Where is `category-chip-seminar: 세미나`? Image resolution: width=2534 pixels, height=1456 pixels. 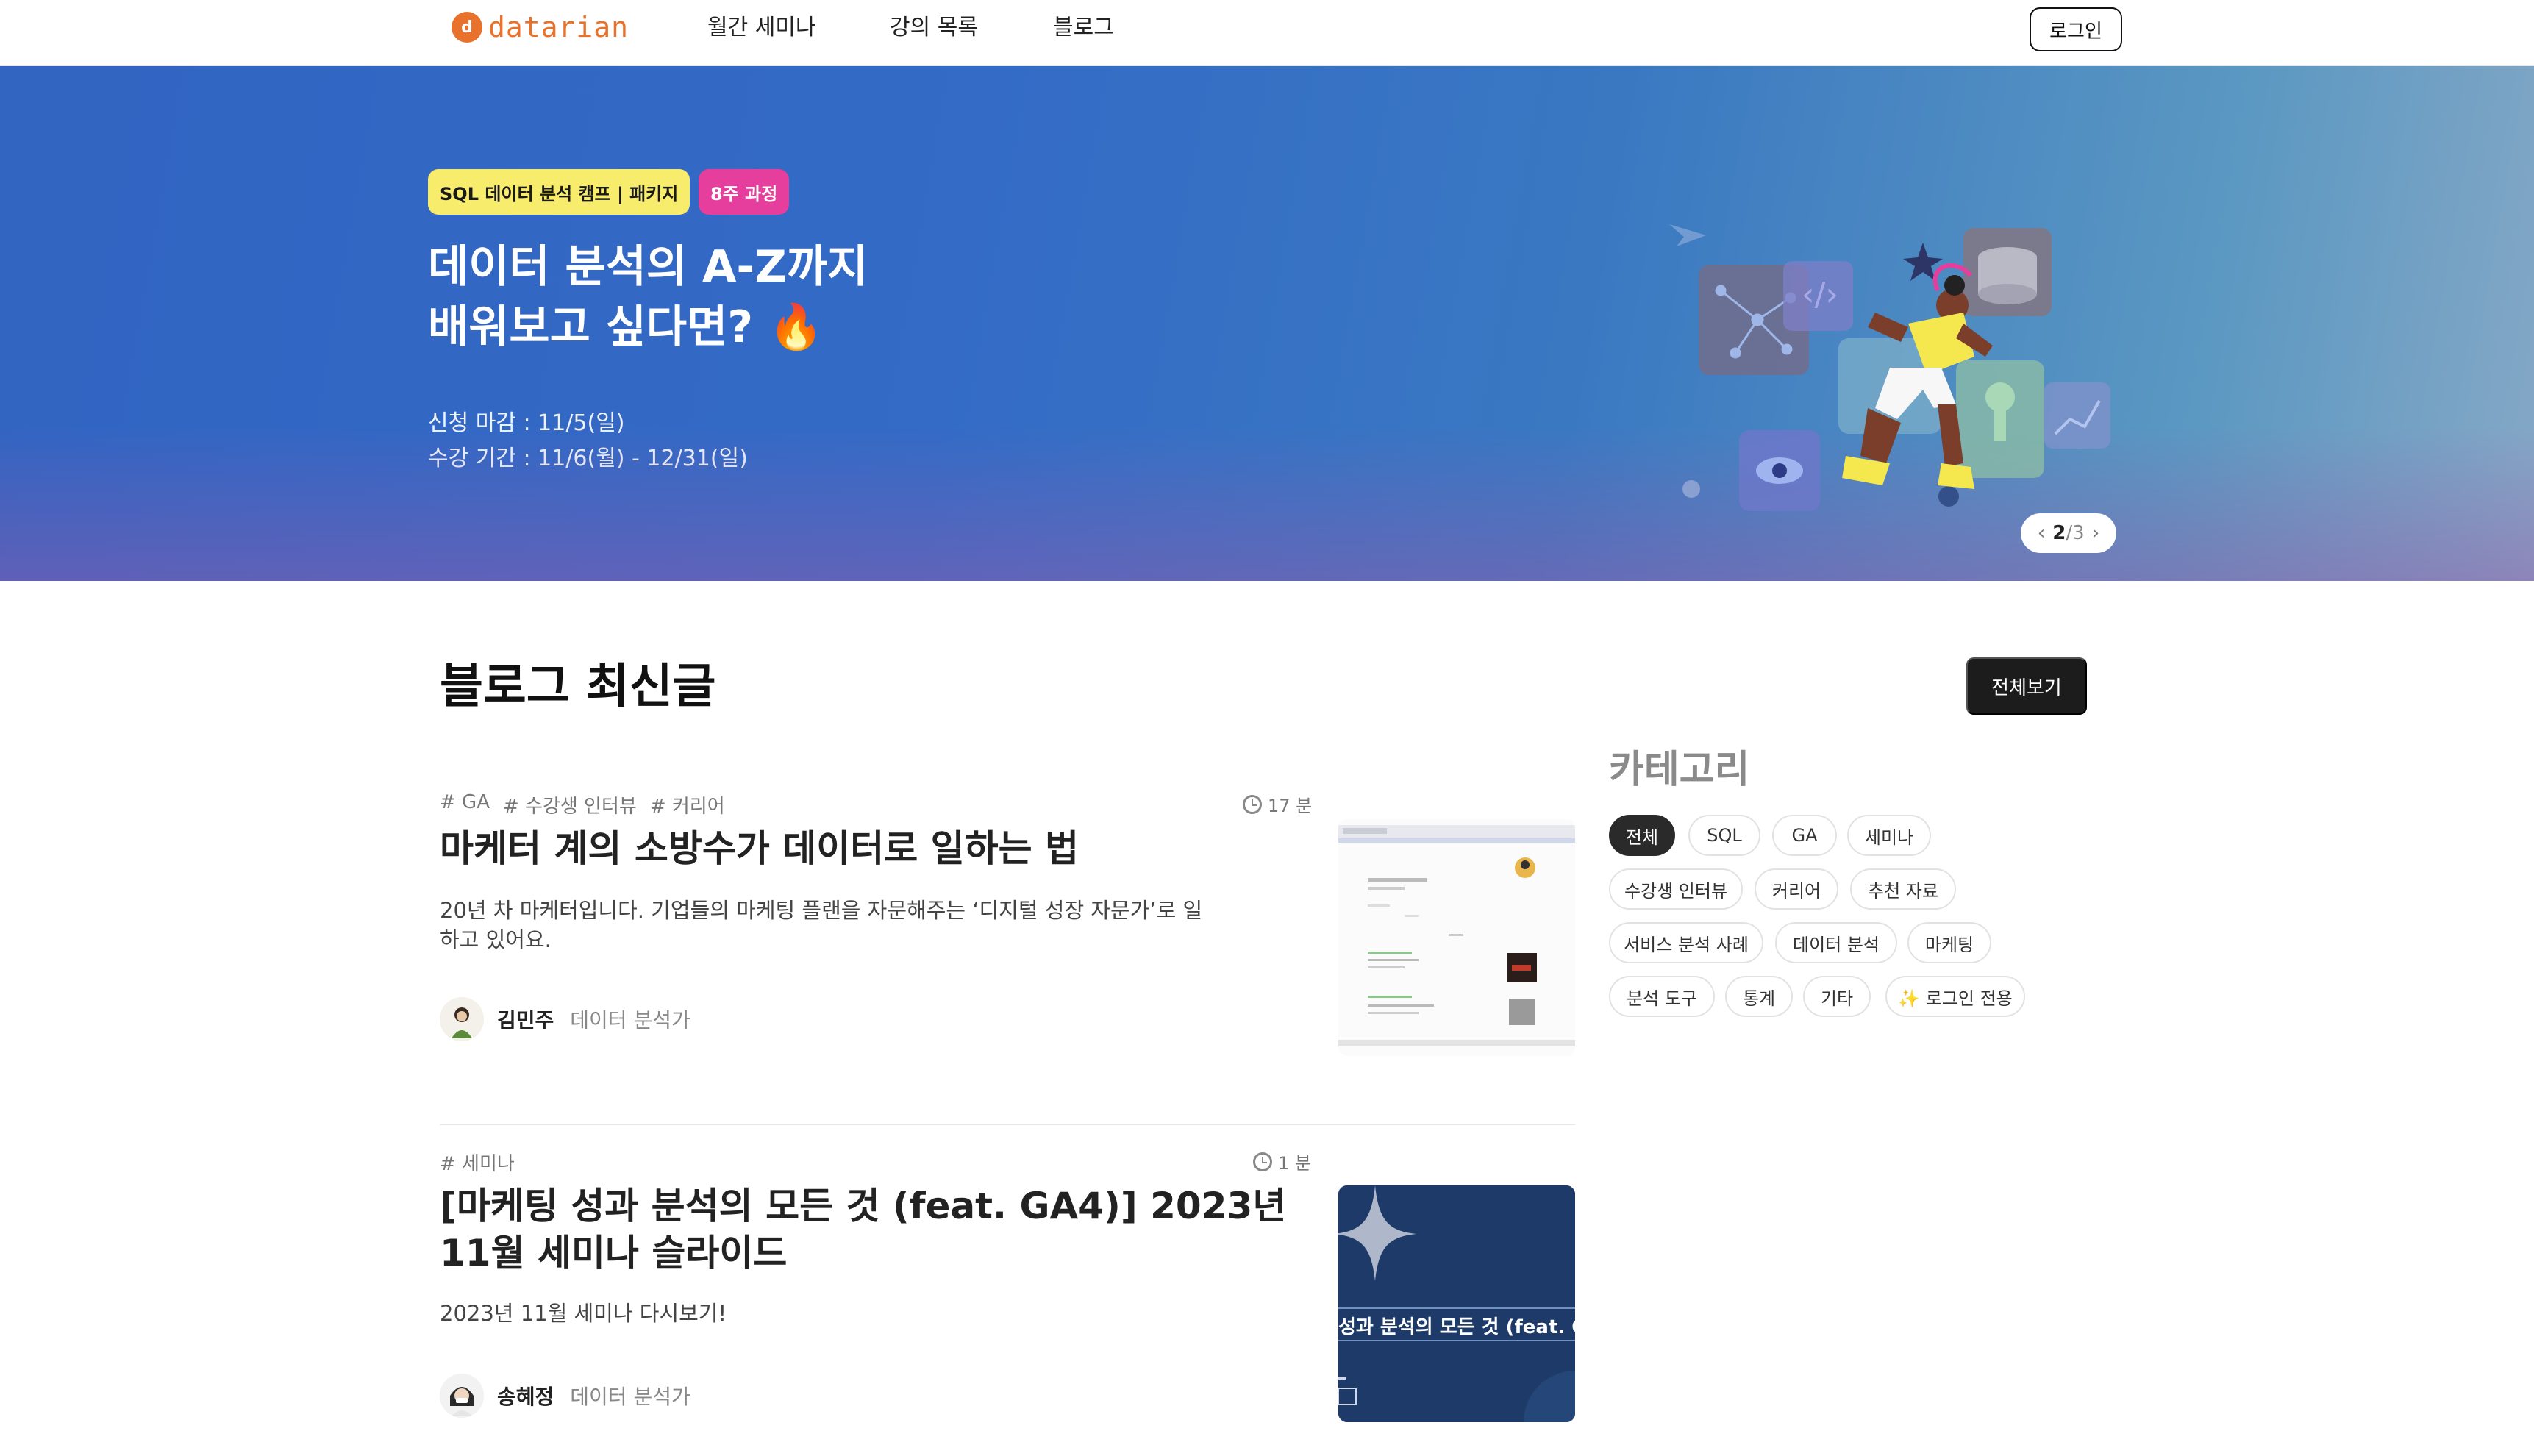
category-chip-seminar: 세미나 is located at coordinates (1889, 835).